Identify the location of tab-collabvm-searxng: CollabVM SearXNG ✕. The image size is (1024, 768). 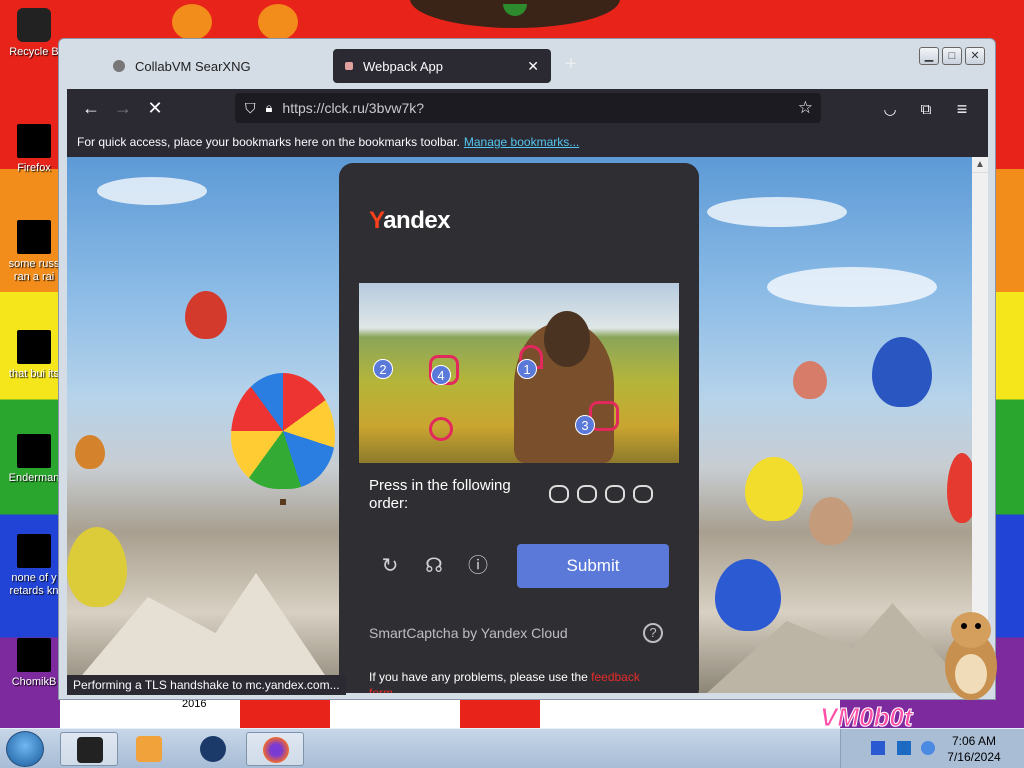
(232, 66).